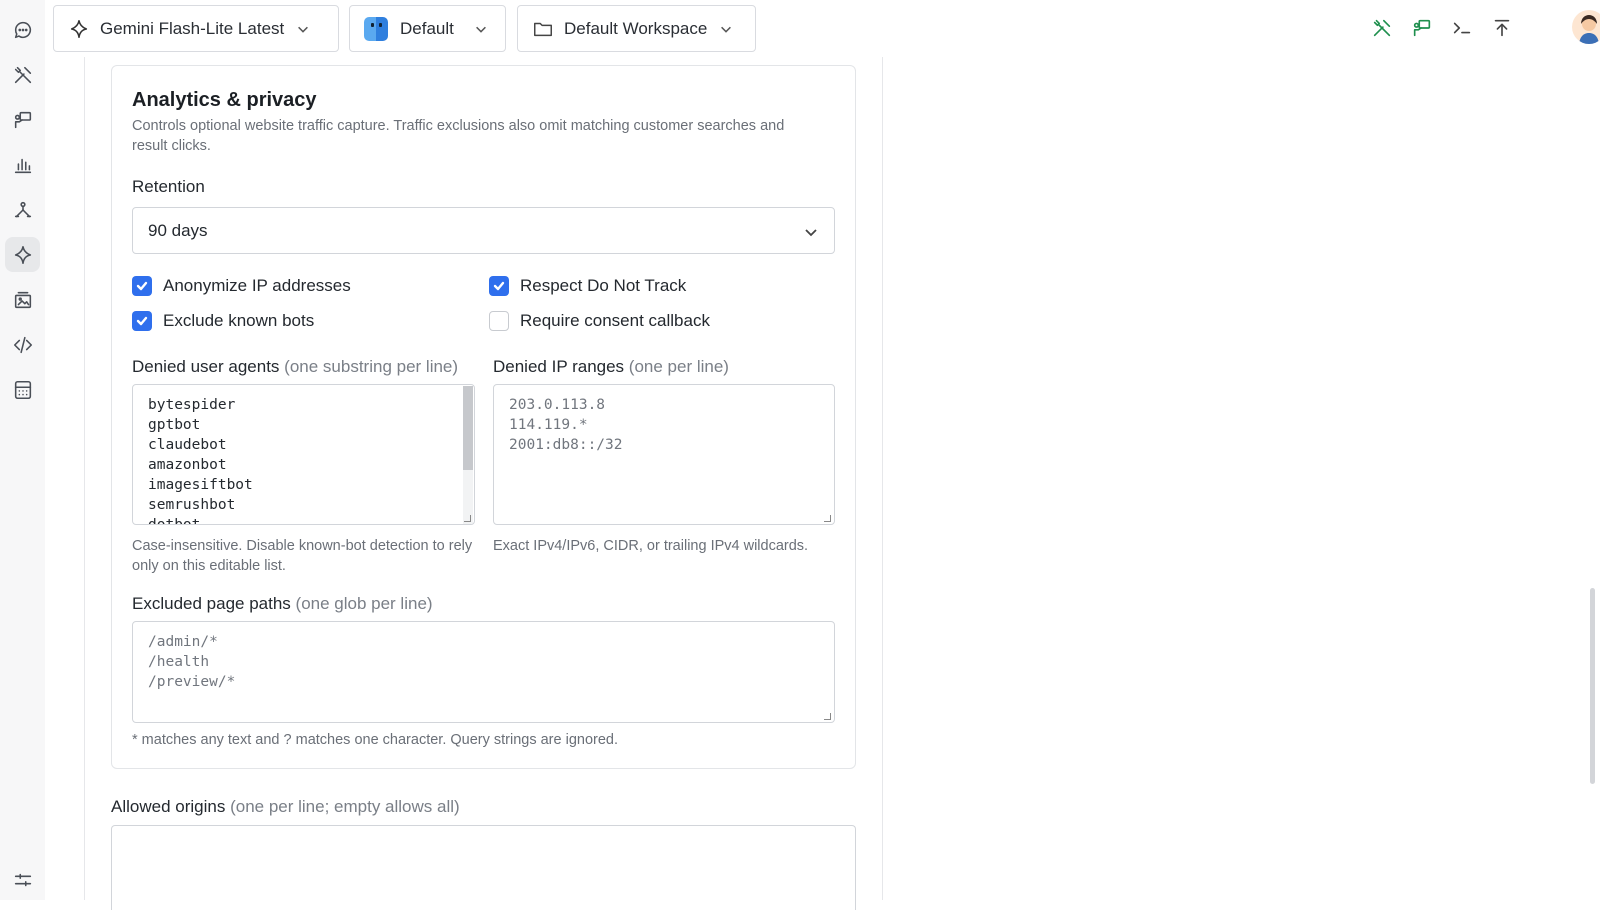 The image size is (1600, 910). Describe the element at coordinates (22, 209) in the screenshot. I see `vector-pen-icon` at that location.